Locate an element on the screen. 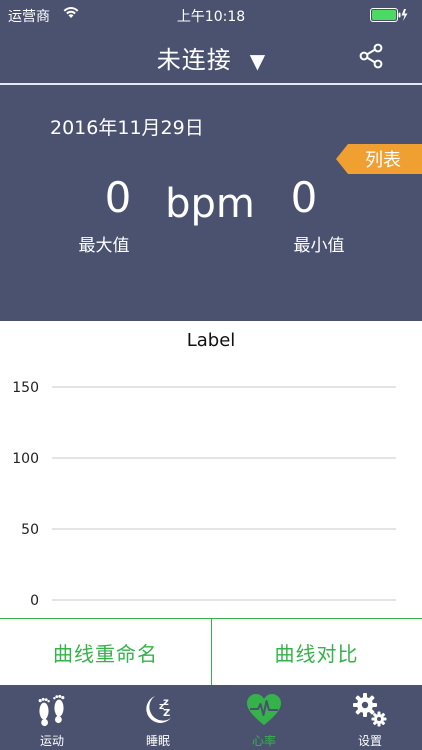  chart-title: Label is located at coordinates (211, 340).